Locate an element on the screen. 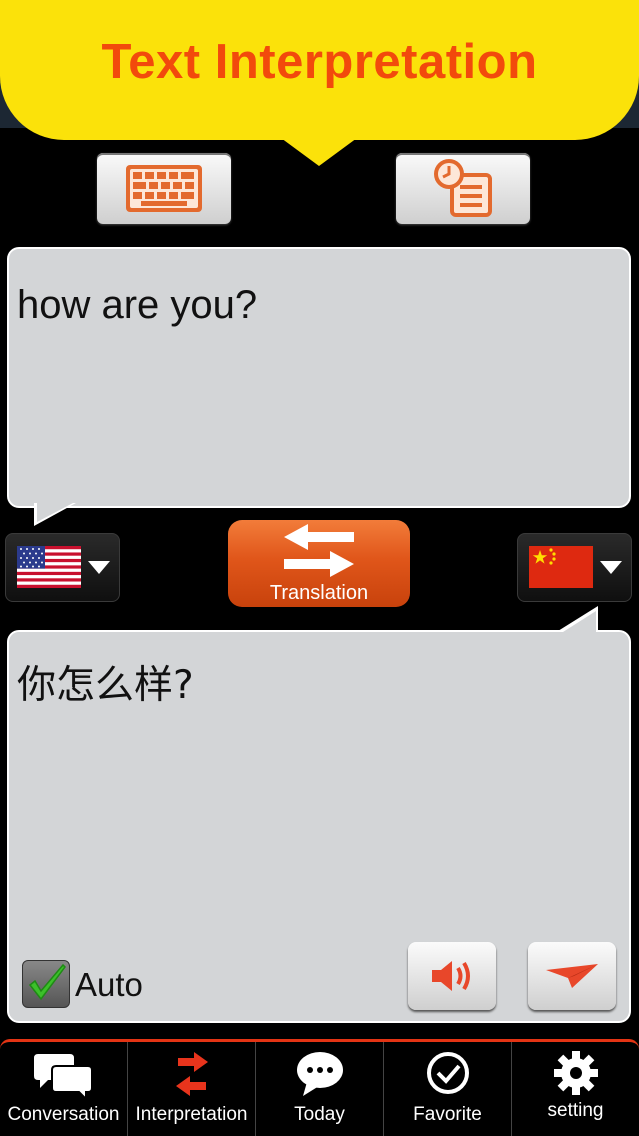 The image size is (639, 1136). auto-label: Auto is located at coordinates (109, 984).